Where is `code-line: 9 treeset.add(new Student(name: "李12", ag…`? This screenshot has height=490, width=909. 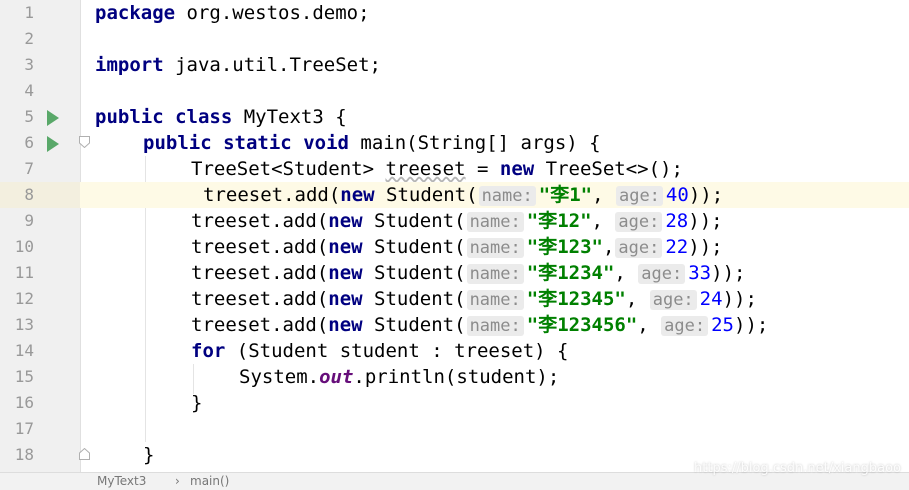 code-line: 9 treeset.add(new Student(name: "李12", ag… is located at coordinates (454, 221).